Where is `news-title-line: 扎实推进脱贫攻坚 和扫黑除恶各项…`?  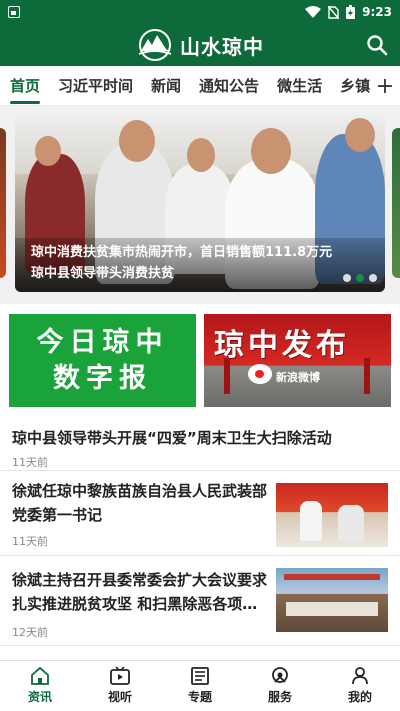
news-title-line: 扎实推进脱贫攻坚 和扫黑除恶各项… is located at coordinates (135, 604).